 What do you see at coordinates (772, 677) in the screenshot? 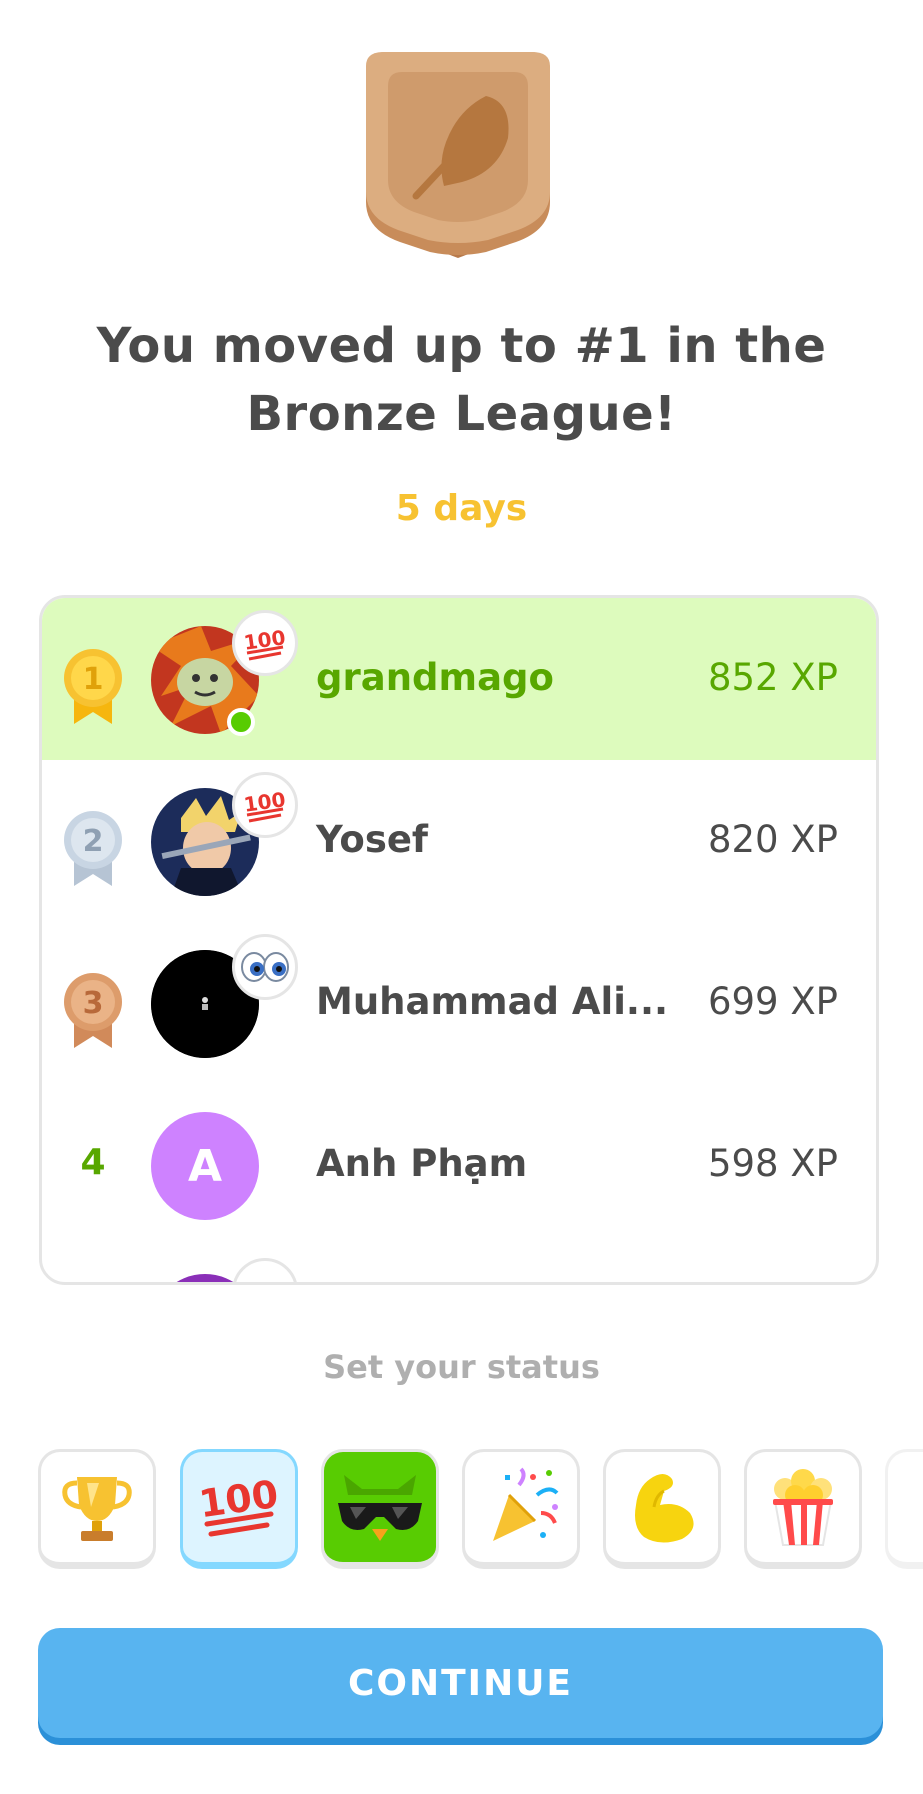
I see `xp-value: 852 XP` at bounding box center [772, 677].